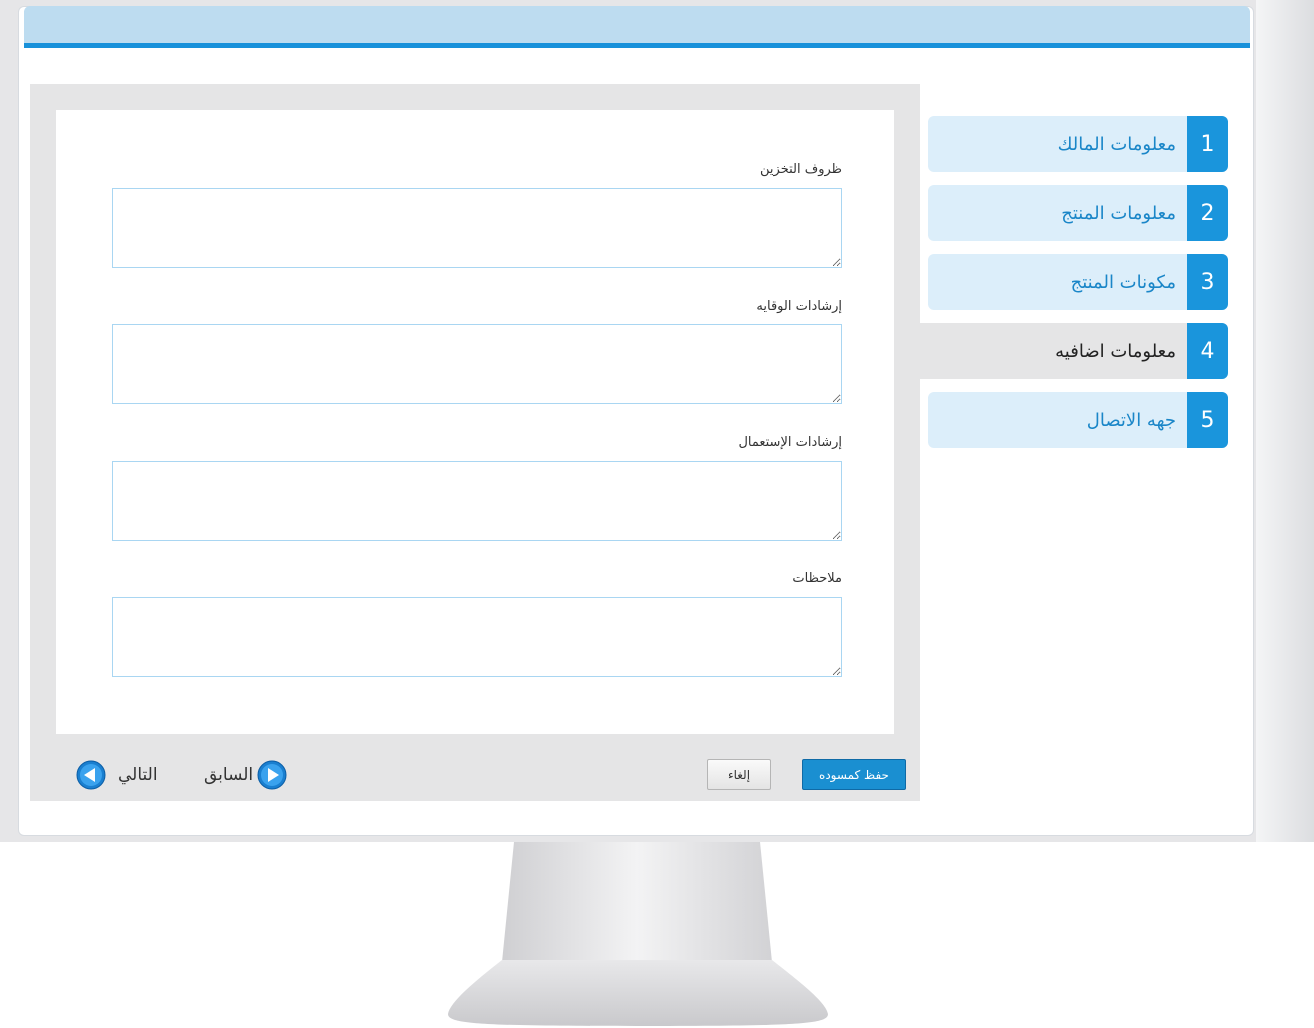 The width and height of the screenshot is (1314, 1028). I want to click on notes-label: ملاحظات, so click(817, 578).